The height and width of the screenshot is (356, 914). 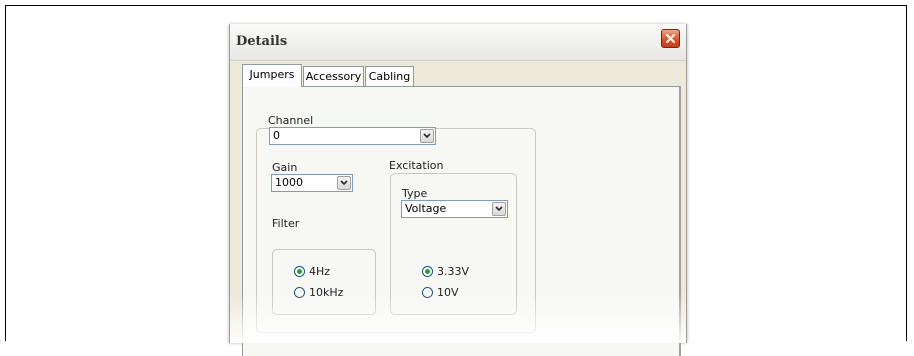 I want to click on excitation-option-label: 10V, so click(x=448, y=292).